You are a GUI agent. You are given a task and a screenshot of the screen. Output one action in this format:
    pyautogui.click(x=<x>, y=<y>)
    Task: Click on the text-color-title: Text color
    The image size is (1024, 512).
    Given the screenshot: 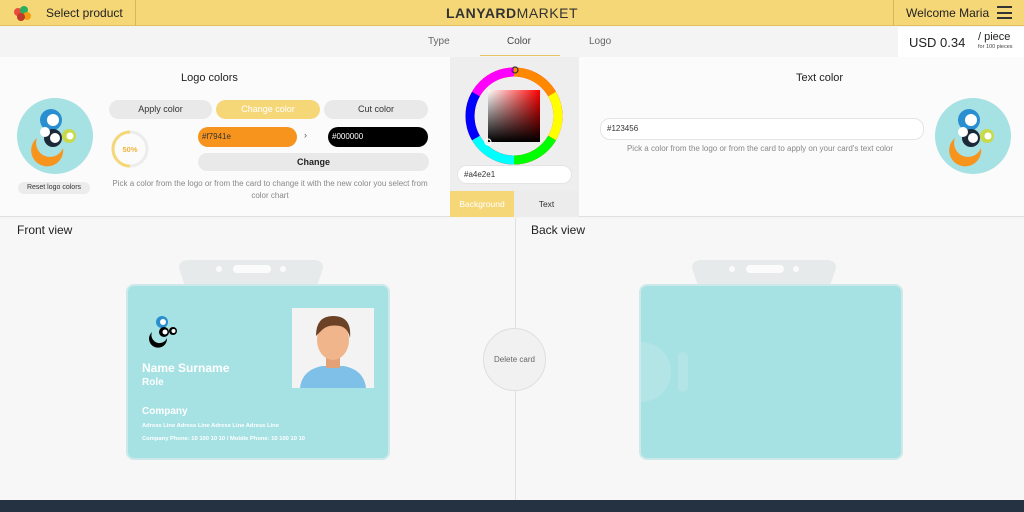 What is the action you would take?
    pyautogui.click(x=820, y=78)
    